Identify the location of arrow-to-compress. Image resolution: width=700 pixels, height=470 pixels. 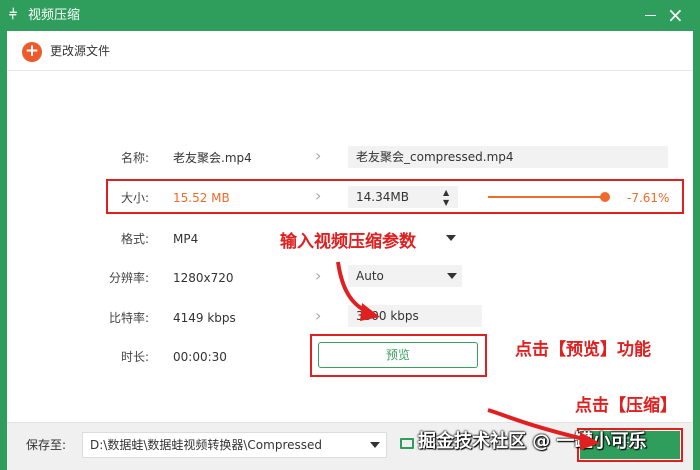
(538, 425).